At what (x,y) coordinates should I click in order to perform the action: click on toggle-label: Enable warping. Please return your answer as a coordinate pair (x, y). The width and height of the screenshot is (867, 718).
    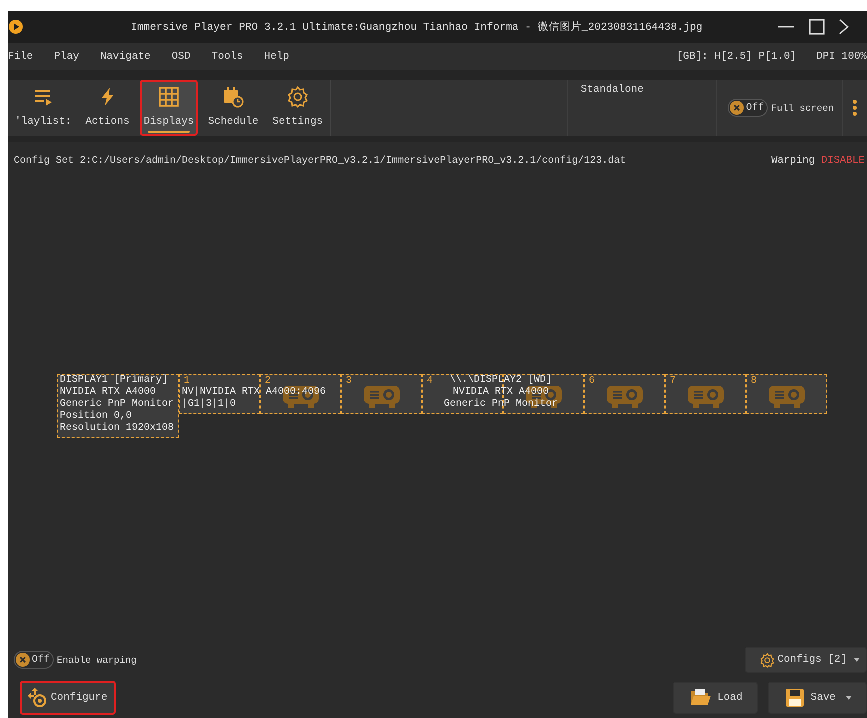
    Looking at the image, I should click on (97, 660).